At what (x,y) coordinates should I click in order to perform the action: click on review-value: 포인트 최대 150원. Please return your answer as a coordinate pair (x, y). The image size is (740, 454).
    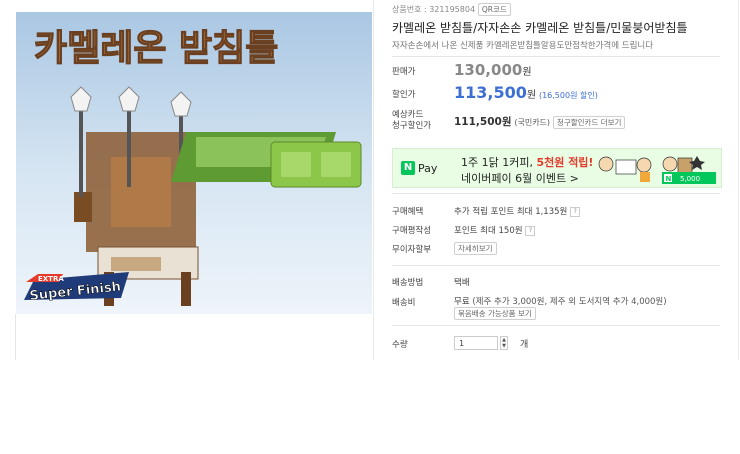
    Looking at the image, I should click on (488, 231).